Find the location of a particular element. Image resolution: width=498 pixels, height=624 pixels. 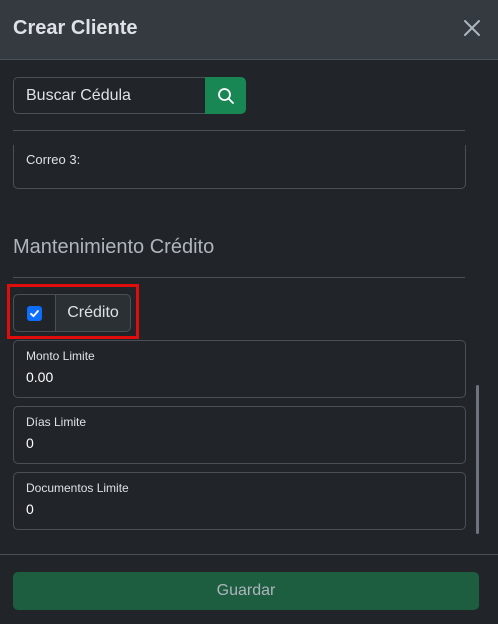

modal-title: Crear Cliente is located at coordinates (75, 28).